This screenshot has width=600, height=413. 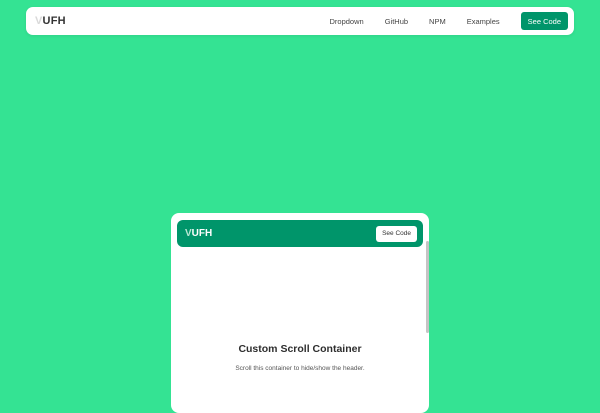 I want to click on container-see-code-button: See Code, so click(x=396, y=233).